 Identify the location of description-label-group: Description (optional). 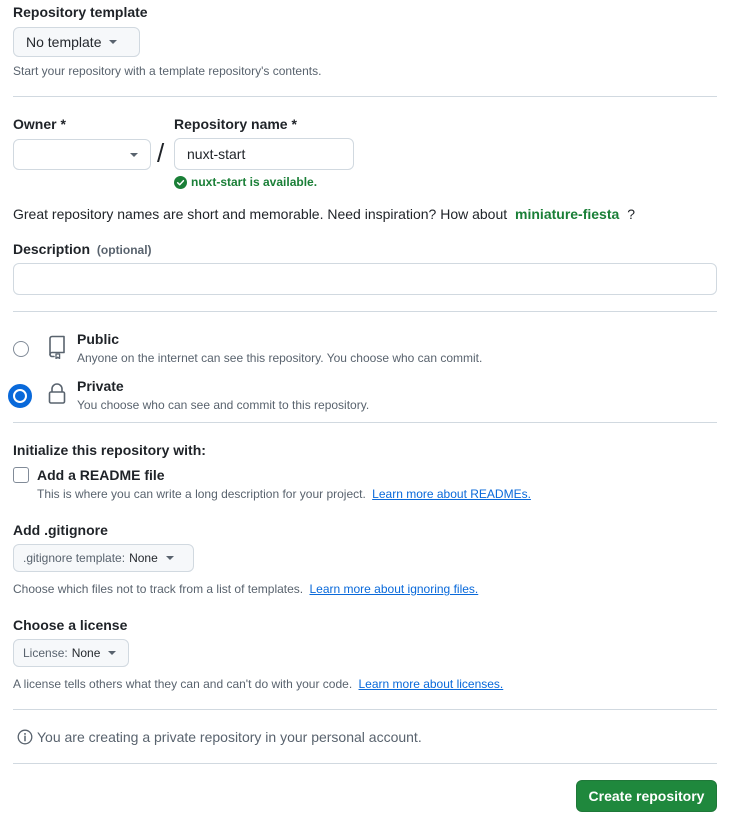
(82, 249).